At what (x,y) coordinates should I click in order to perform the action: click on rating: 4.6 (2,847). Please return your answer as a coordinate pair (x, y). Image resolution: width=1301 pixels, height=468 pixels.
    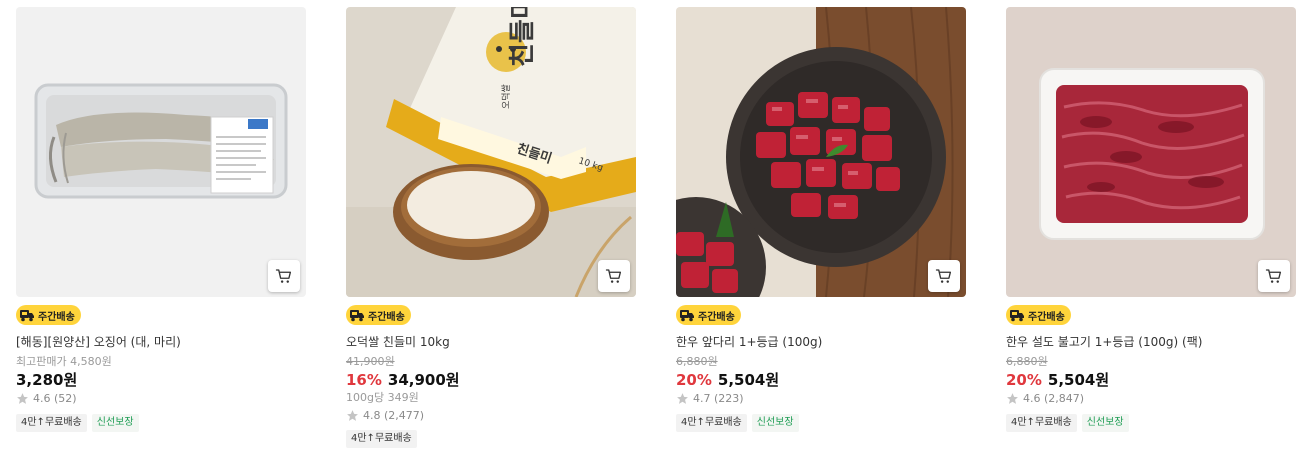
    Looking at the image, I should click on (1045, 398).